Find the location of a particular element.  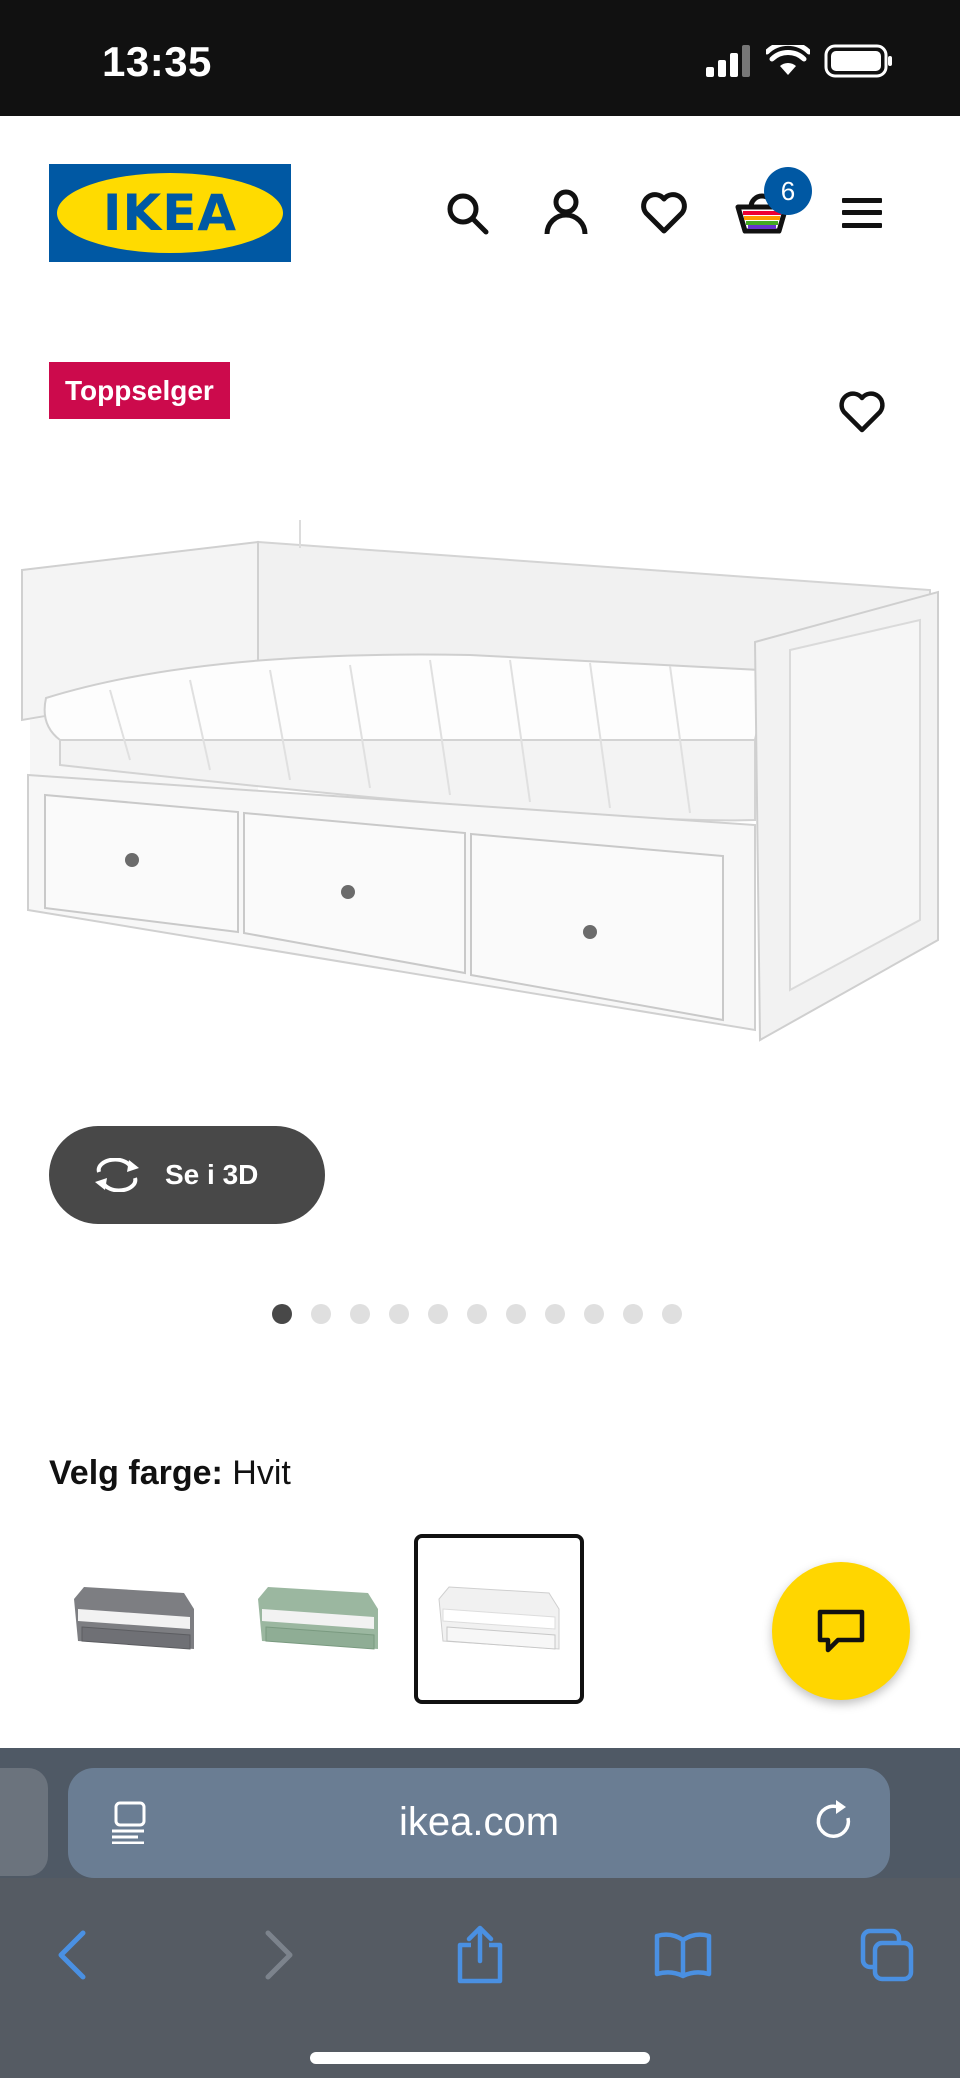

bookmarks-button is located at coordinates (683, 1955).